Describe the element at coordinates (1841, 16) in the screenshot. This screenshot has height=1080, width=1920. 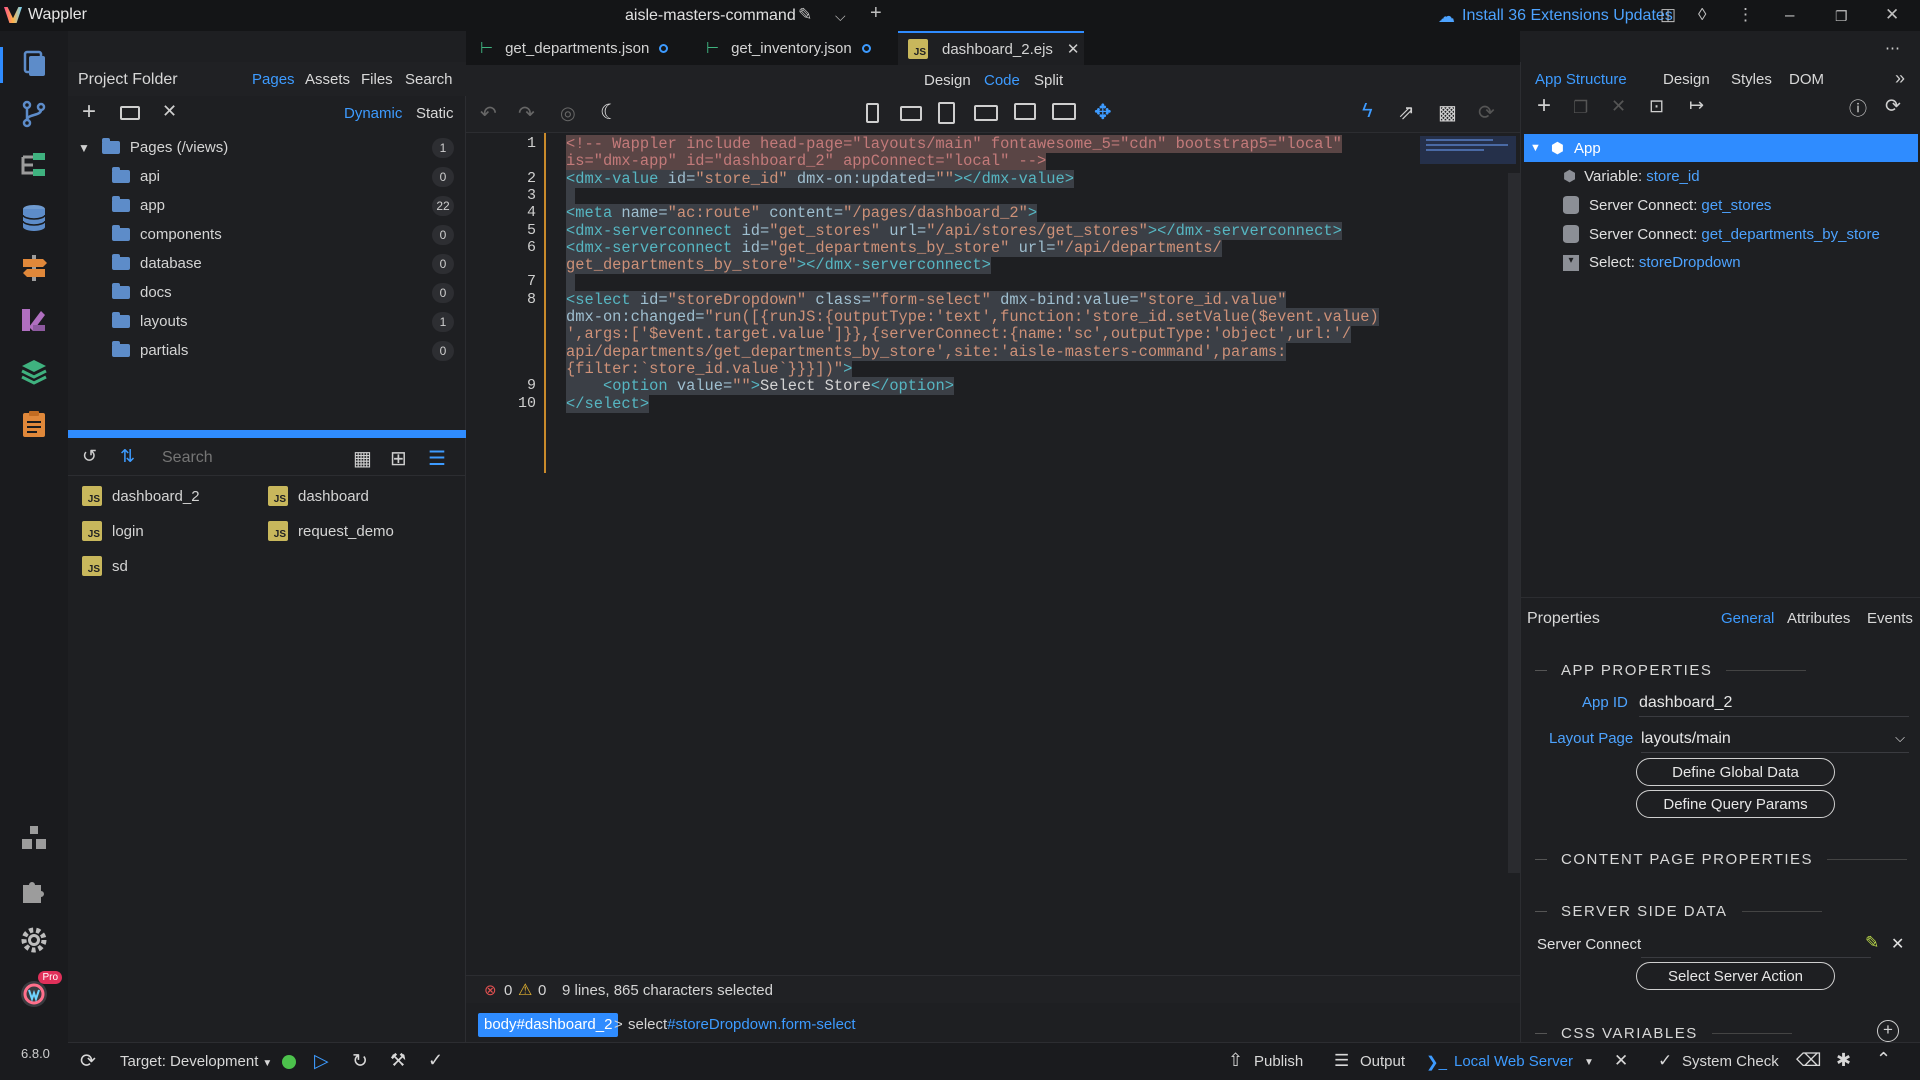
I see `restore-icon: ❐` at that location.